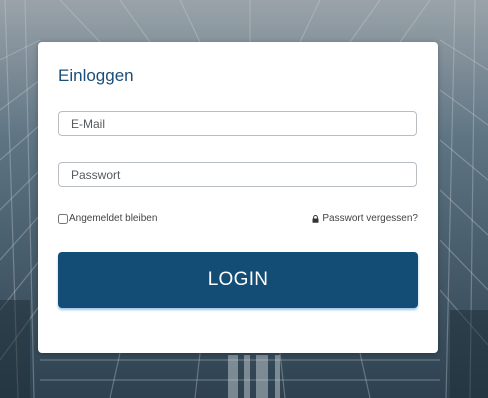 The image size is (488, 398). I want to click on login-title: Einloggen, so click(96, 75).